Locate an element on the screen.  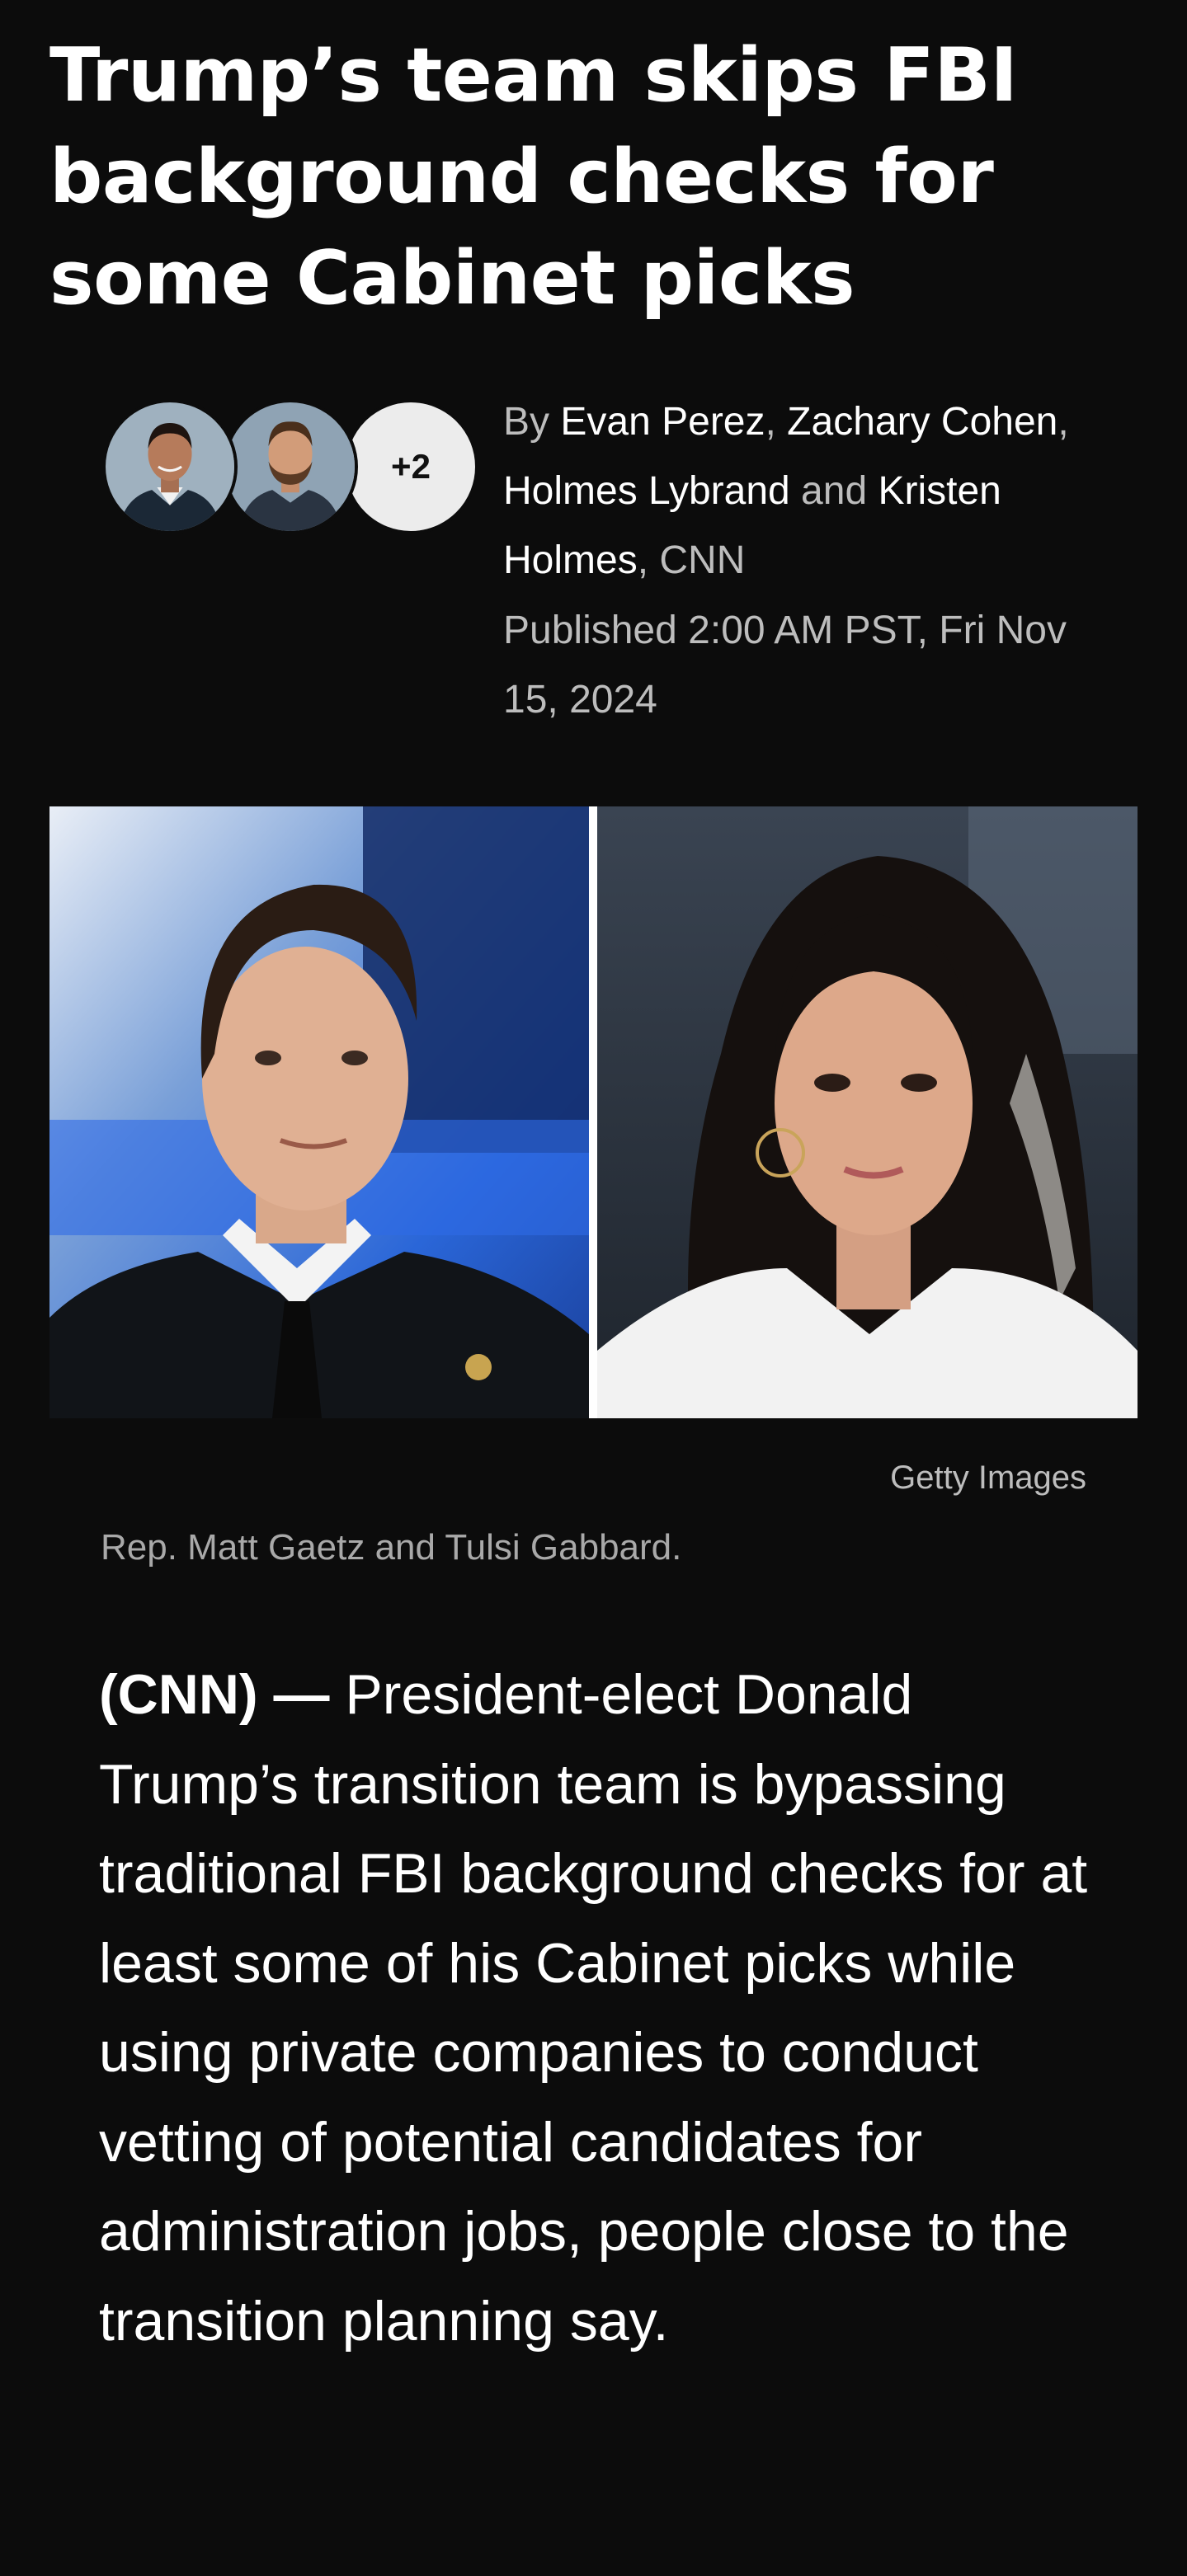
image-credit: Getty Images is located at coordinates (988, 1478).